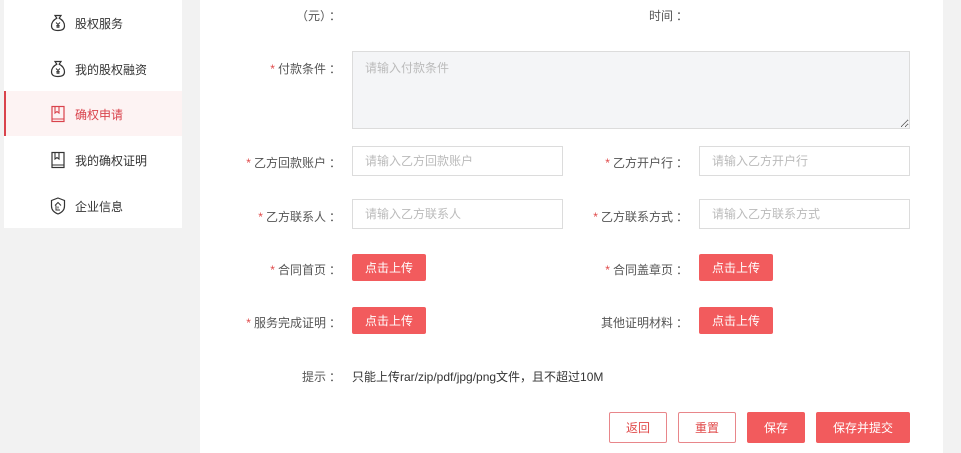 Image resolution: width=961 pixels, height=453 pixels. Describe the element at coordinates (99, 24) in the screenshot. I see `sidebar-item-label: 股权服务` at that location.